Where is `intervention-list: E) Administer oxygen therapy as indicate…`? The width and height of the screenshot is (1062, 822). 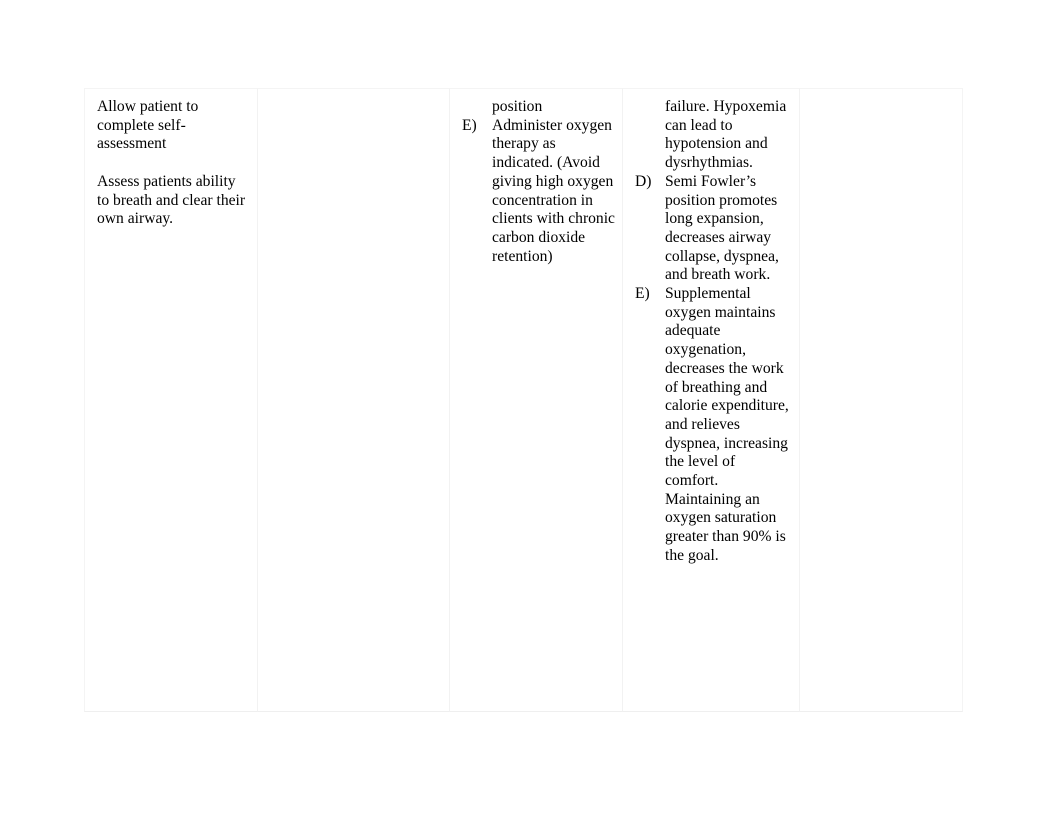
intervention-list: E) Administer oxygen therapy as indicate… is located at coordinates (538, 192).